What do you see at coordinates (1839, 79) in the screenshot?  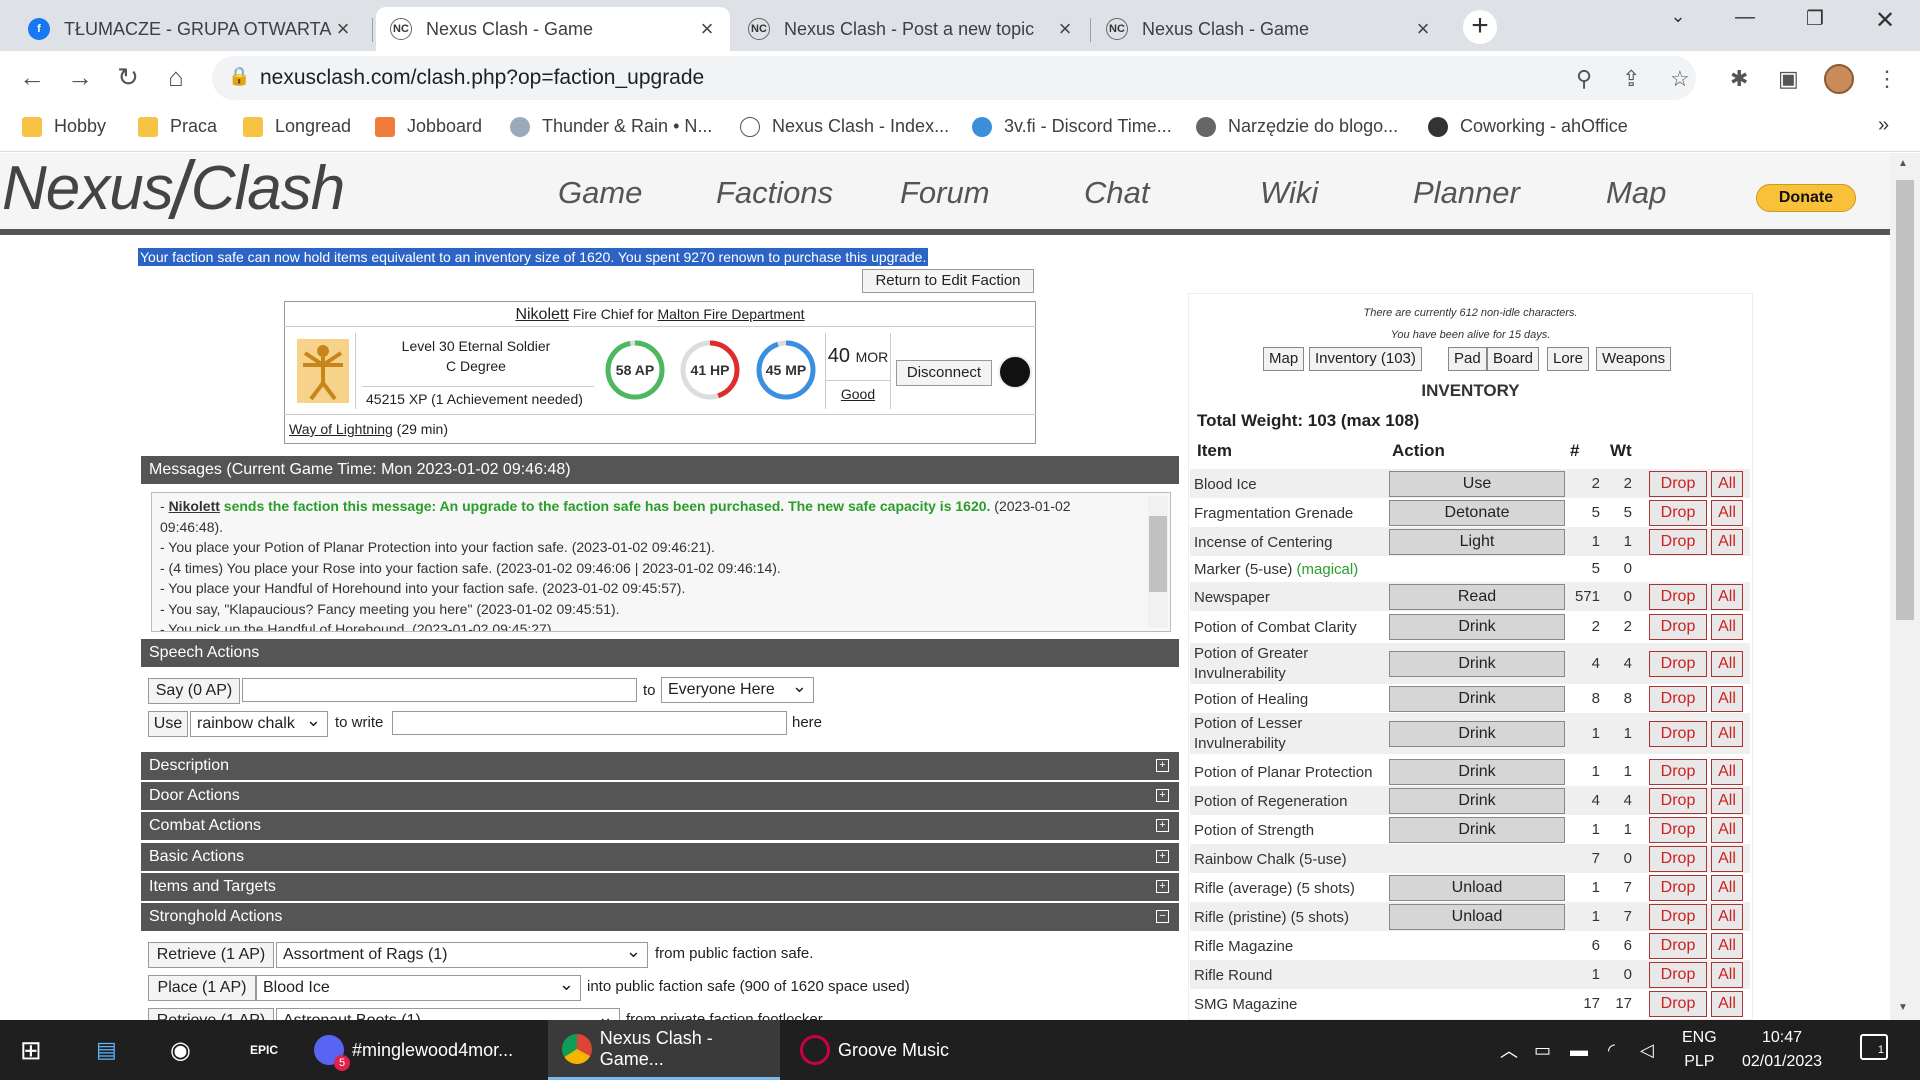 I see `profile-avatar` at bounding box center [1839, 79].